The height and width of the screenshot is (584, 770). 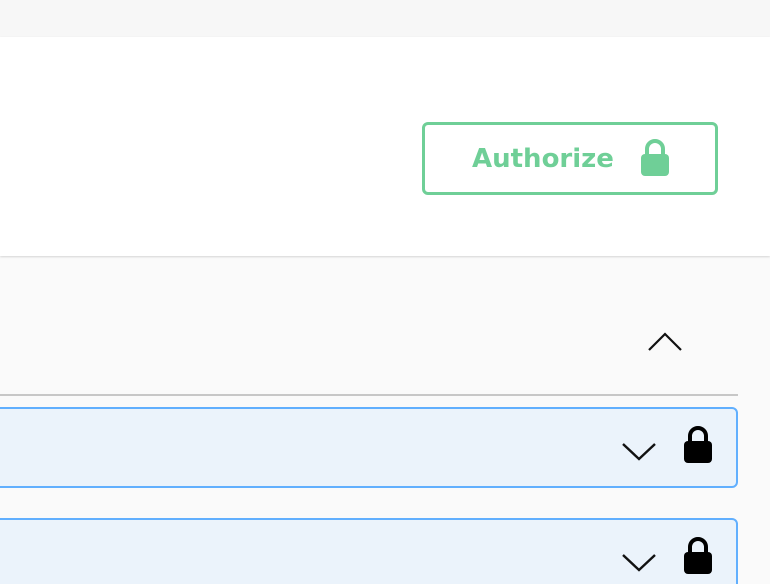 I want to click on authorize-button: Authorize, so click(x=570, y=158).